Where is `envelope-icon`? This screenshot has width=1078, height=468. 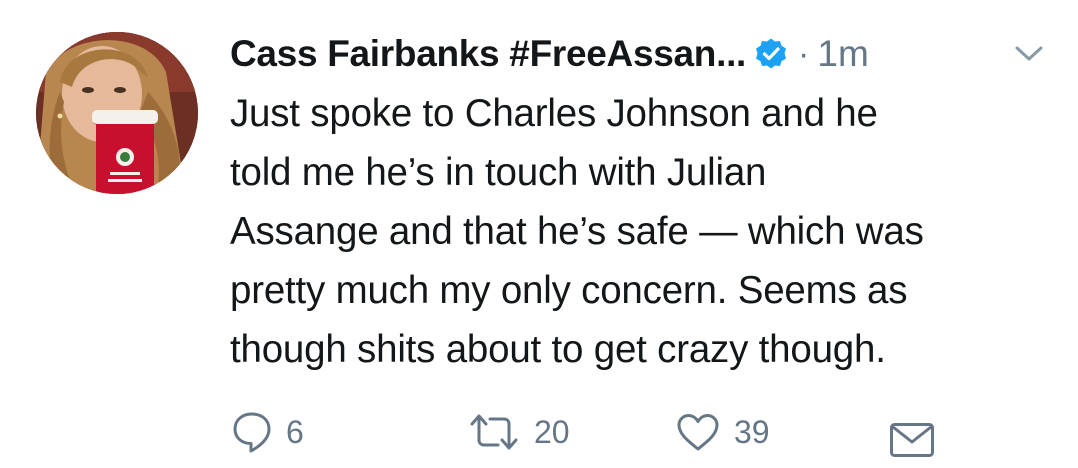
envelope-icon is located at coordinates (912, 440).